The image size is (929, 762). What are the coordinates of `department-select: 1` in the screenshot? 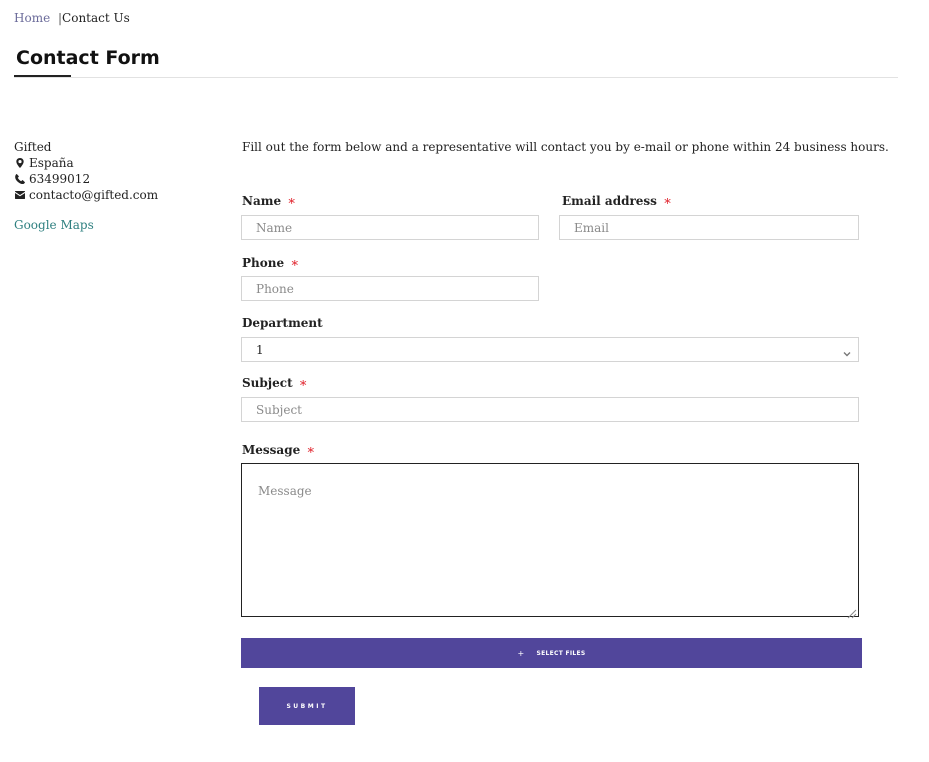 It's located at (550, 349).